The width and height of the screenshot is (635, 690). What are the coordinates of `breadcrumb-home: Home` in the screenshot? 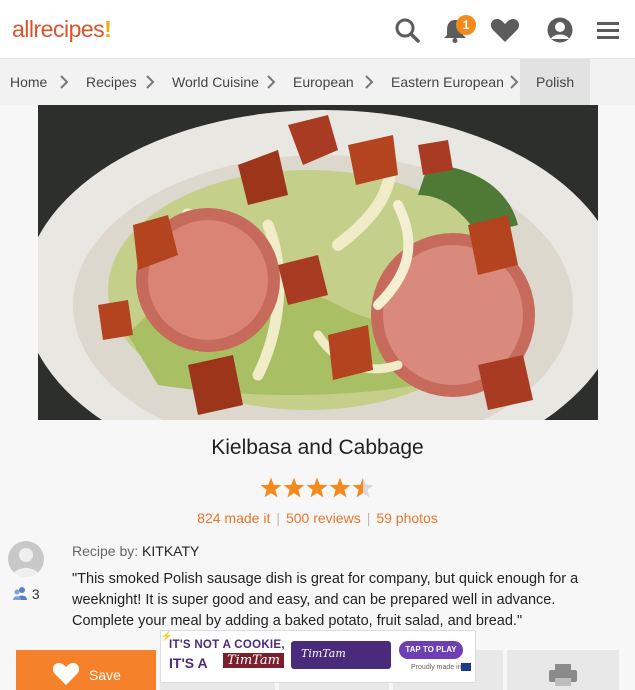 It's located at (28, 82).